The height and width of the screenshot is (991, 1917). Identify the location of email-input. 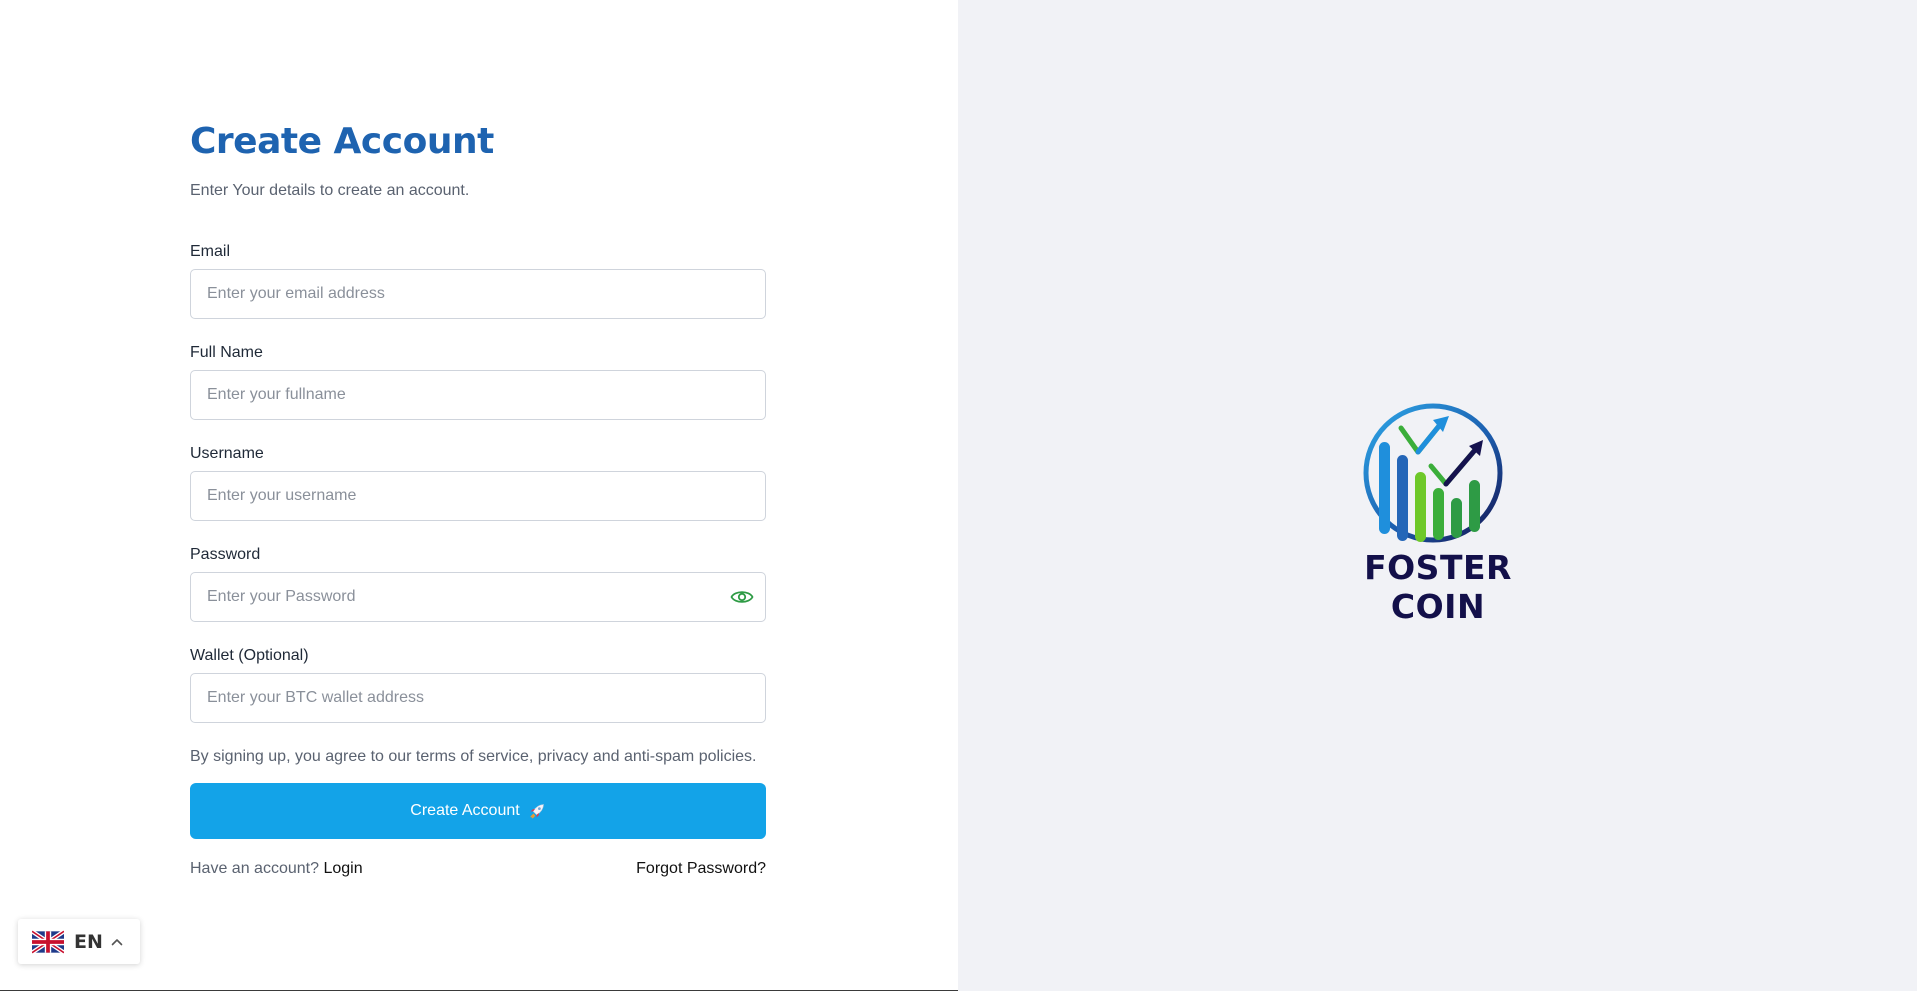
(478, 294).